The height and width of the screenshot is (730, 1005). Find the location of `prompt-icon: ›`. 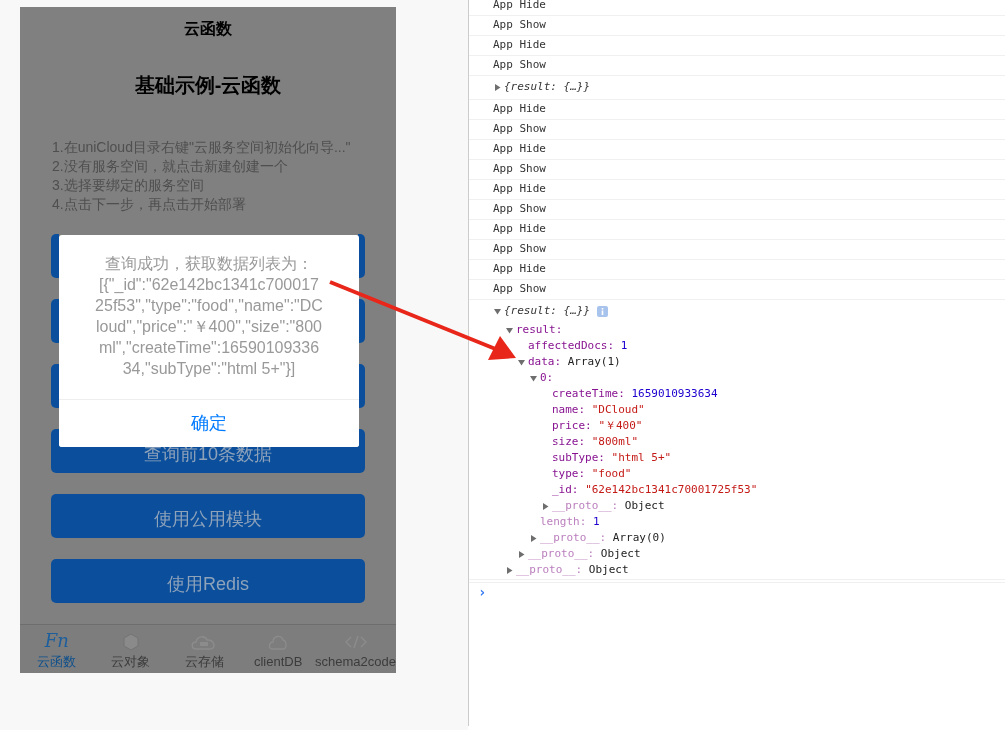

prompt-icon: › is located at coordinates (482, 592).